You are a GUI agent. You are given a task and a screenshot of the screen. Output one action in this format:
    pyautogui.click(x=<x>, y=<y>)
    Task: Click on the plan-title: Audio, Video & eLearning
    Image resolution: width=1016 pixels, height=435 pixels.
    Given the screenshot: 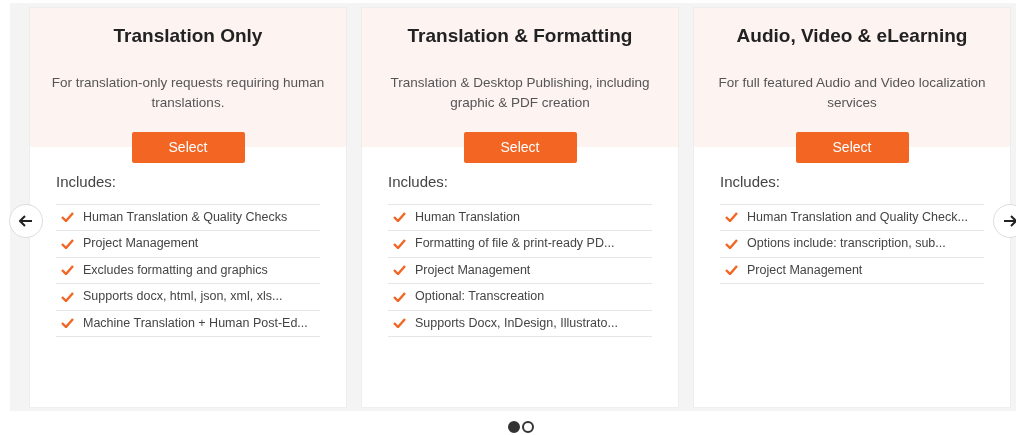 What is the action you would take?
    pyautogui.click(x=852, y=36)
    